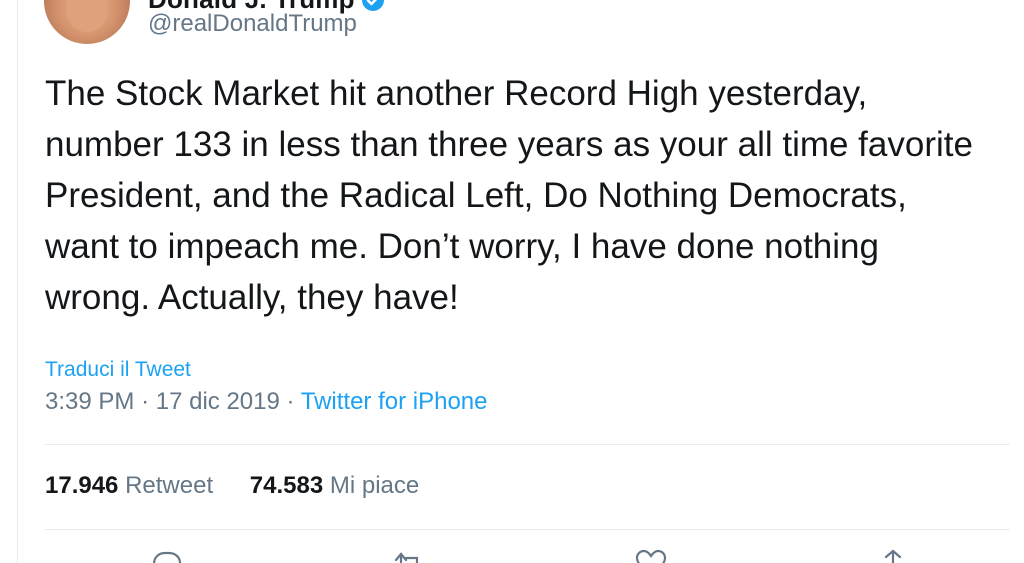 The height and width of the screenshot is (563, 1024). I want to click on user-handle: @realDonaldTrump, so click(252, 24).